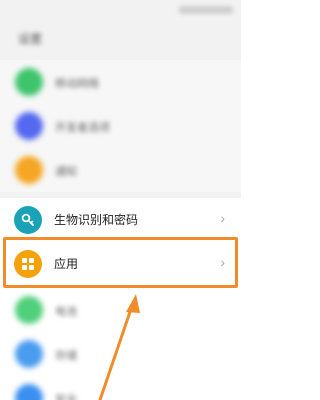 Image resolution: width=320 pixels, height=400 pixels. Describe the element at coordinates (119, 347) in the screenshot. I see `annotation-arrow` at that location.